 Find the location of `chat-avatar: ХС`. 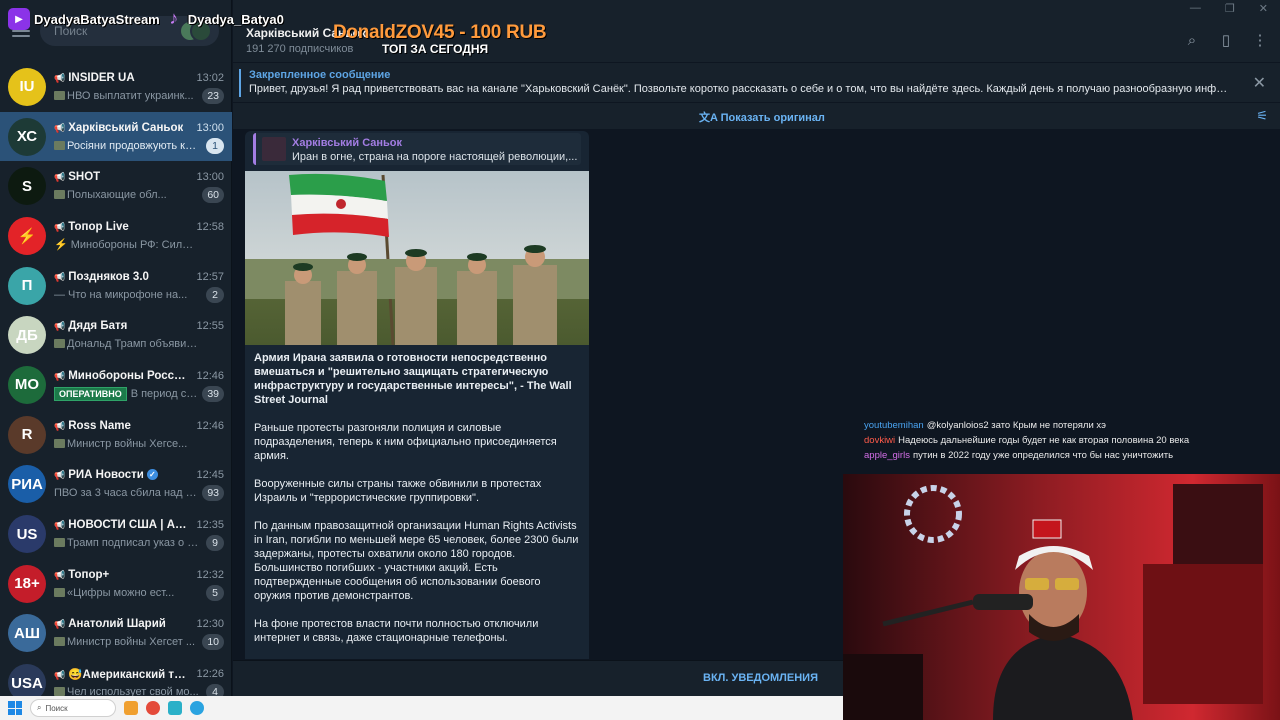

chat-avatar: ХС is located at coordinates (27, 136).